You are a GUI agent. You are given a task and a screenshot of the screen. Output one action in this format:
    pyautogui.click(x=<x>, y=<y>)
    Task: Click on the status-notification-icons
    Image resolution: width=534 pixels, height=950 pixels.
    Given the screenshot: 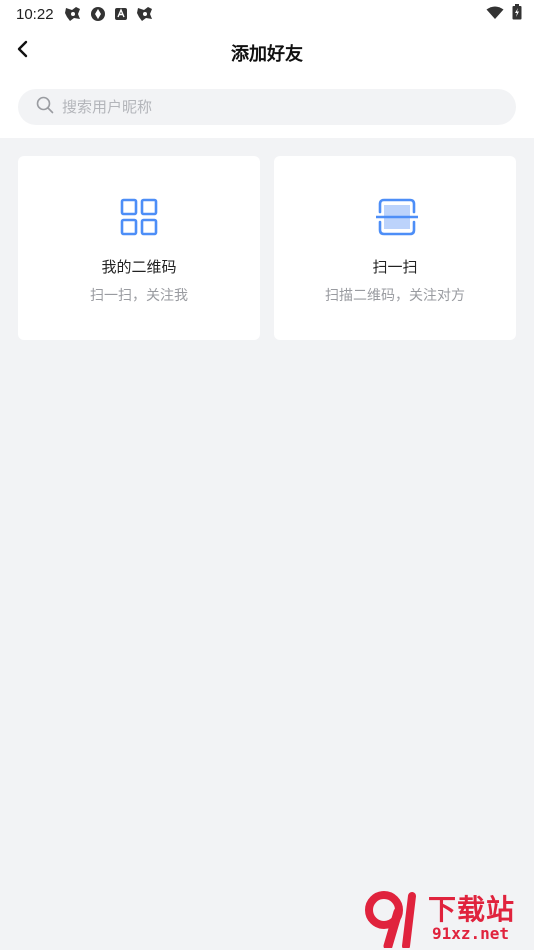 What is the action you would take?
    pyautogui.click(x=109, y=14)
    